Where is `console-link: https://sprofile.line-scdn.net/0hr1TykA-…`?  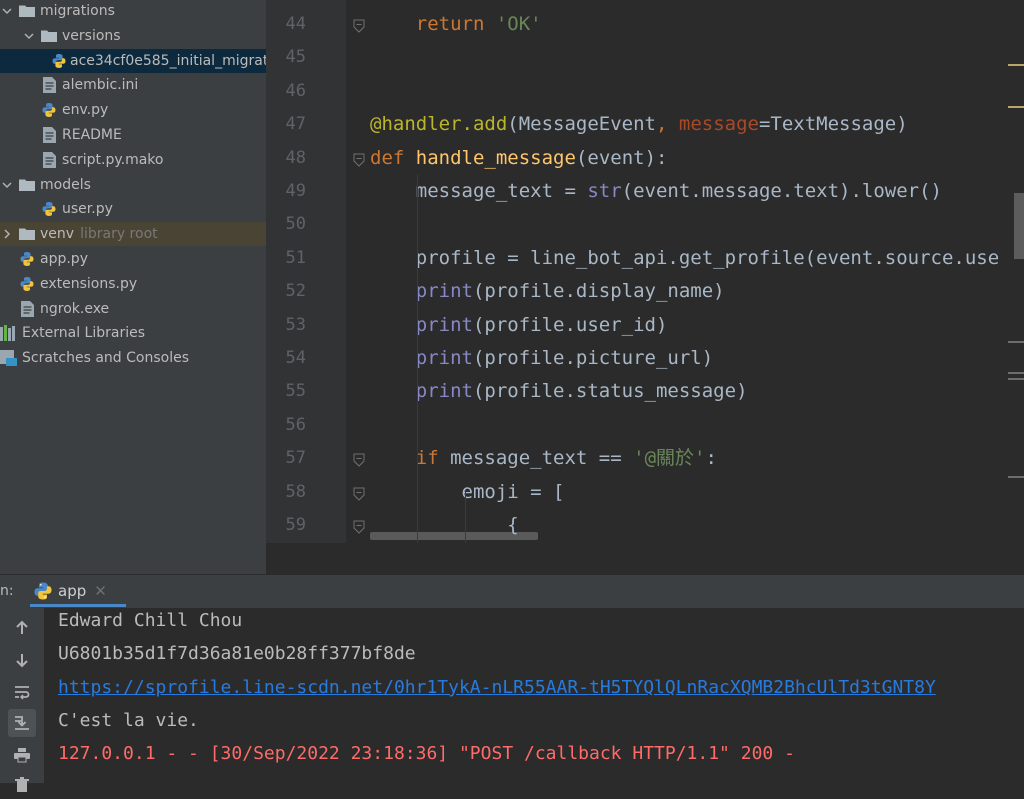
console-link: https://sprofile.line-scdn.net/0hr1TykA-… is located at coordinates (497, 687).